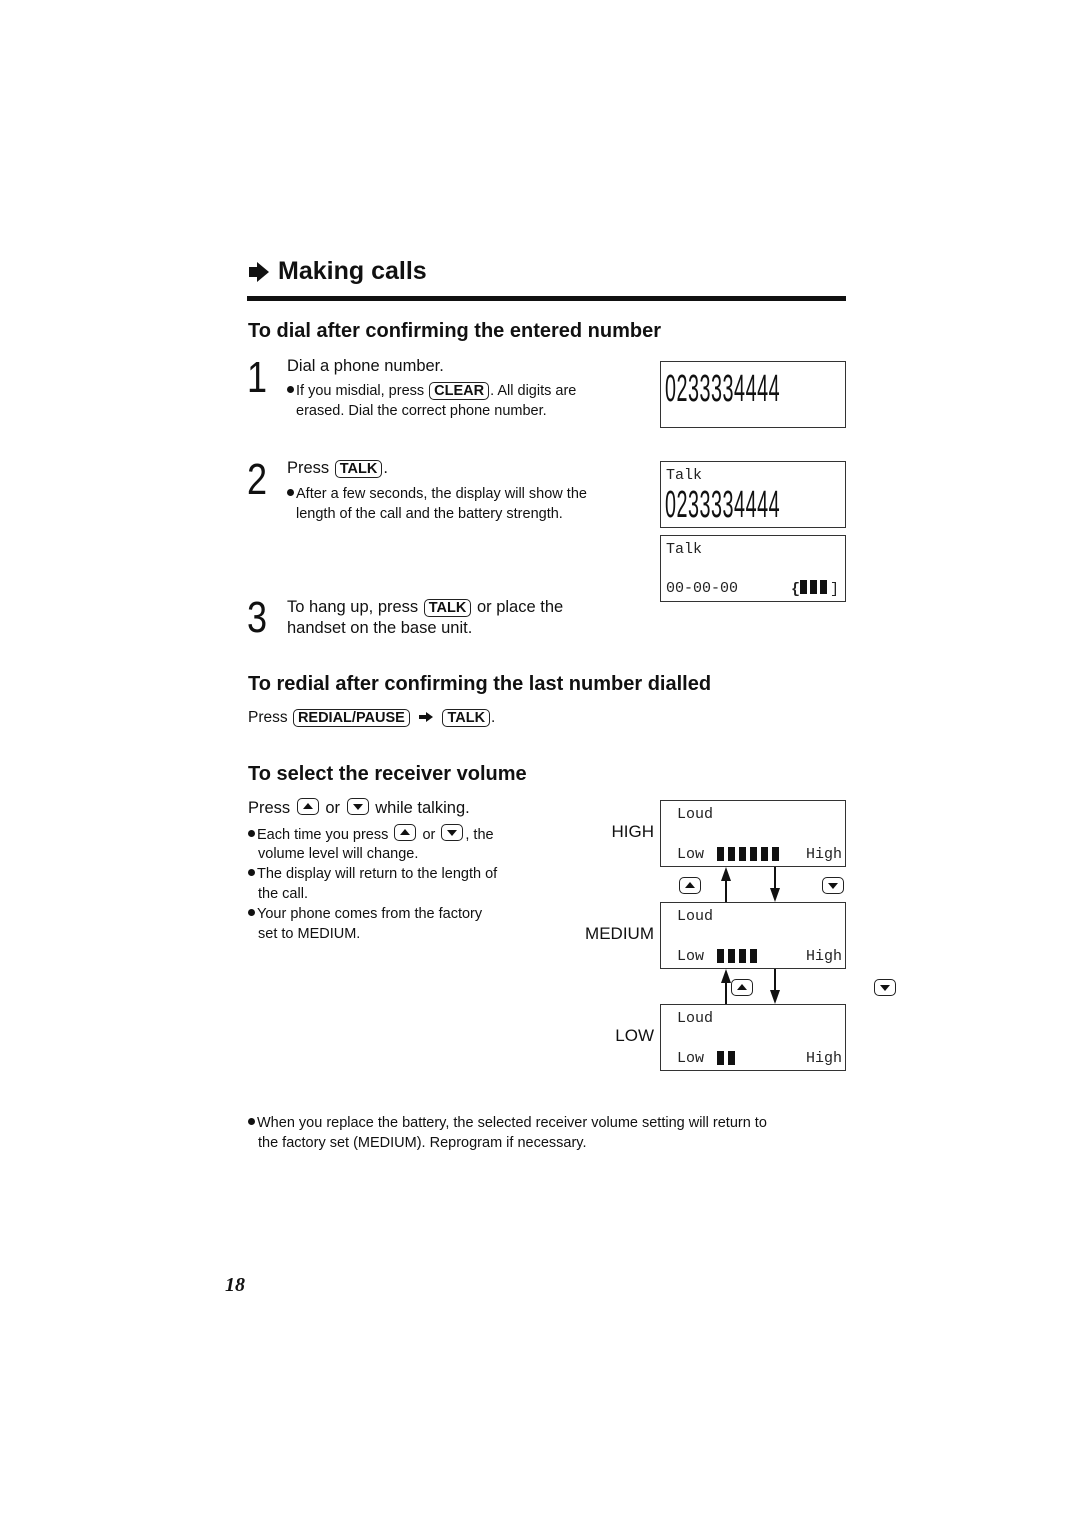  I want to click on step-3-text: To hang up, press TALK or place the, so click(425, 607).